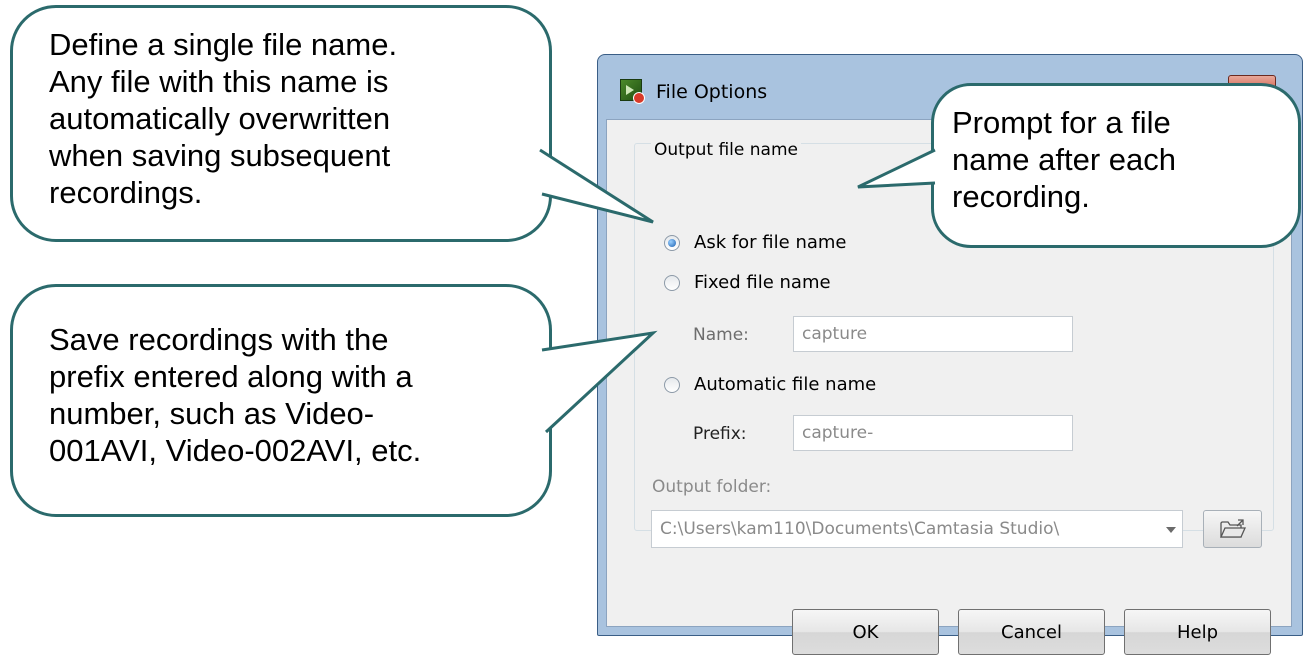  Describe the element at coordinates (737, 291) in the screenshot. I see `callout-pointers` at that location.